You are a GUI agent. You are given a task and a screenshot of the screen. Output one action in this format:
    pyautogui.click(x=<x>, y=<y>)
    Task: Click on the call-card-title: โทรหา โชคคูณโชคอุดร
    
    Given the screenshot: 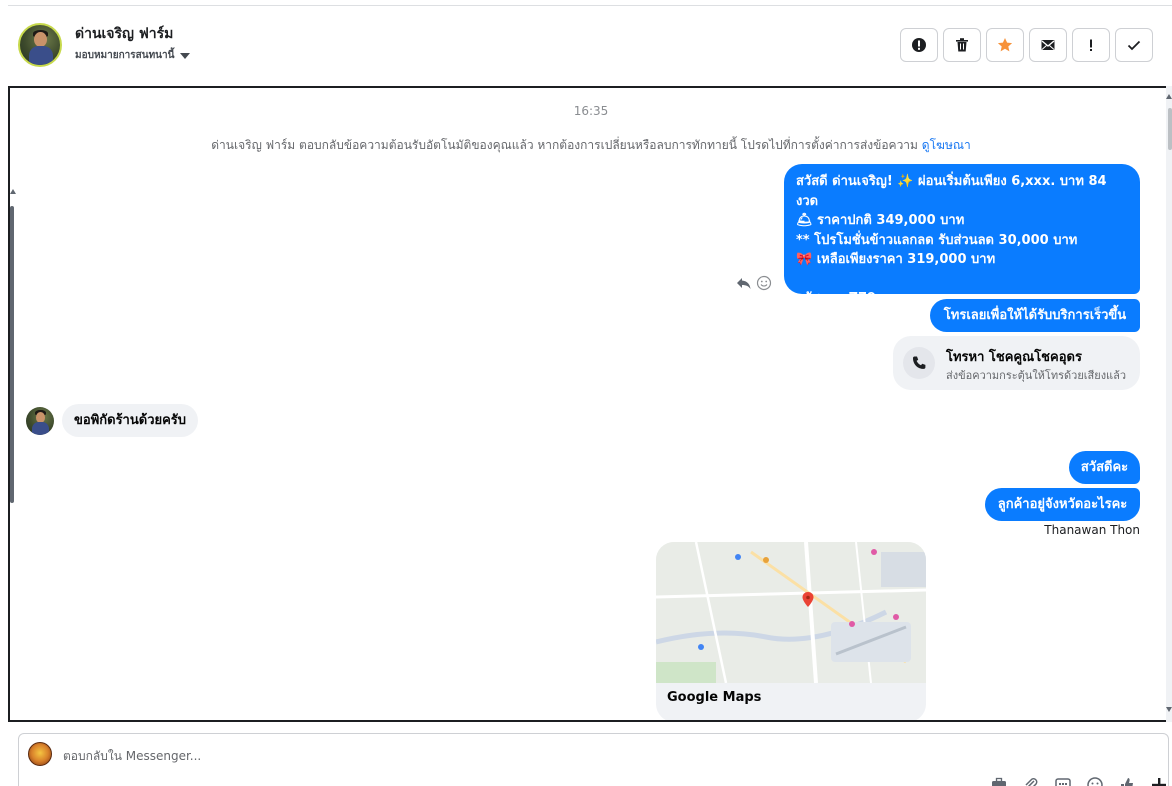 What is the action you would take?
    pyautogui.click(x=1014, y=357)
    